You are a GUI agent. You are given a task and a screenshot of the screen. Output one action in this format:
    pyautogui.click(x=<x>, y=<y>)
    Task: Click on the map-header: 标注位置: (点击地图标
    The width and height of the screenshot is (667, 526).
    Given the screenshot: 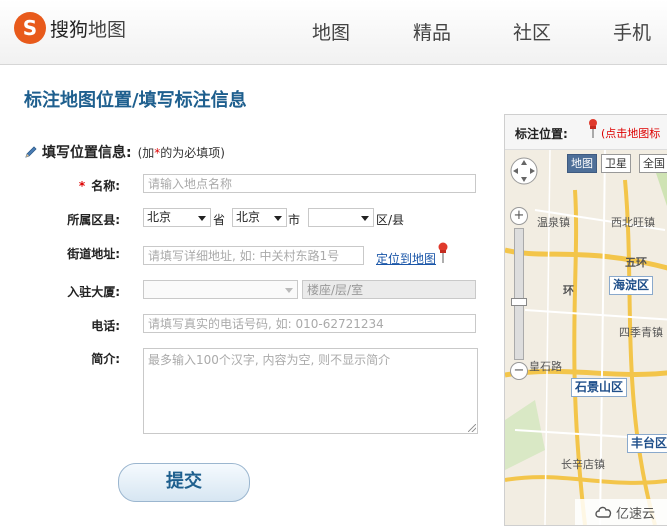 What is the action you would take?
    pyautogui.click(x=586, y=132)
    